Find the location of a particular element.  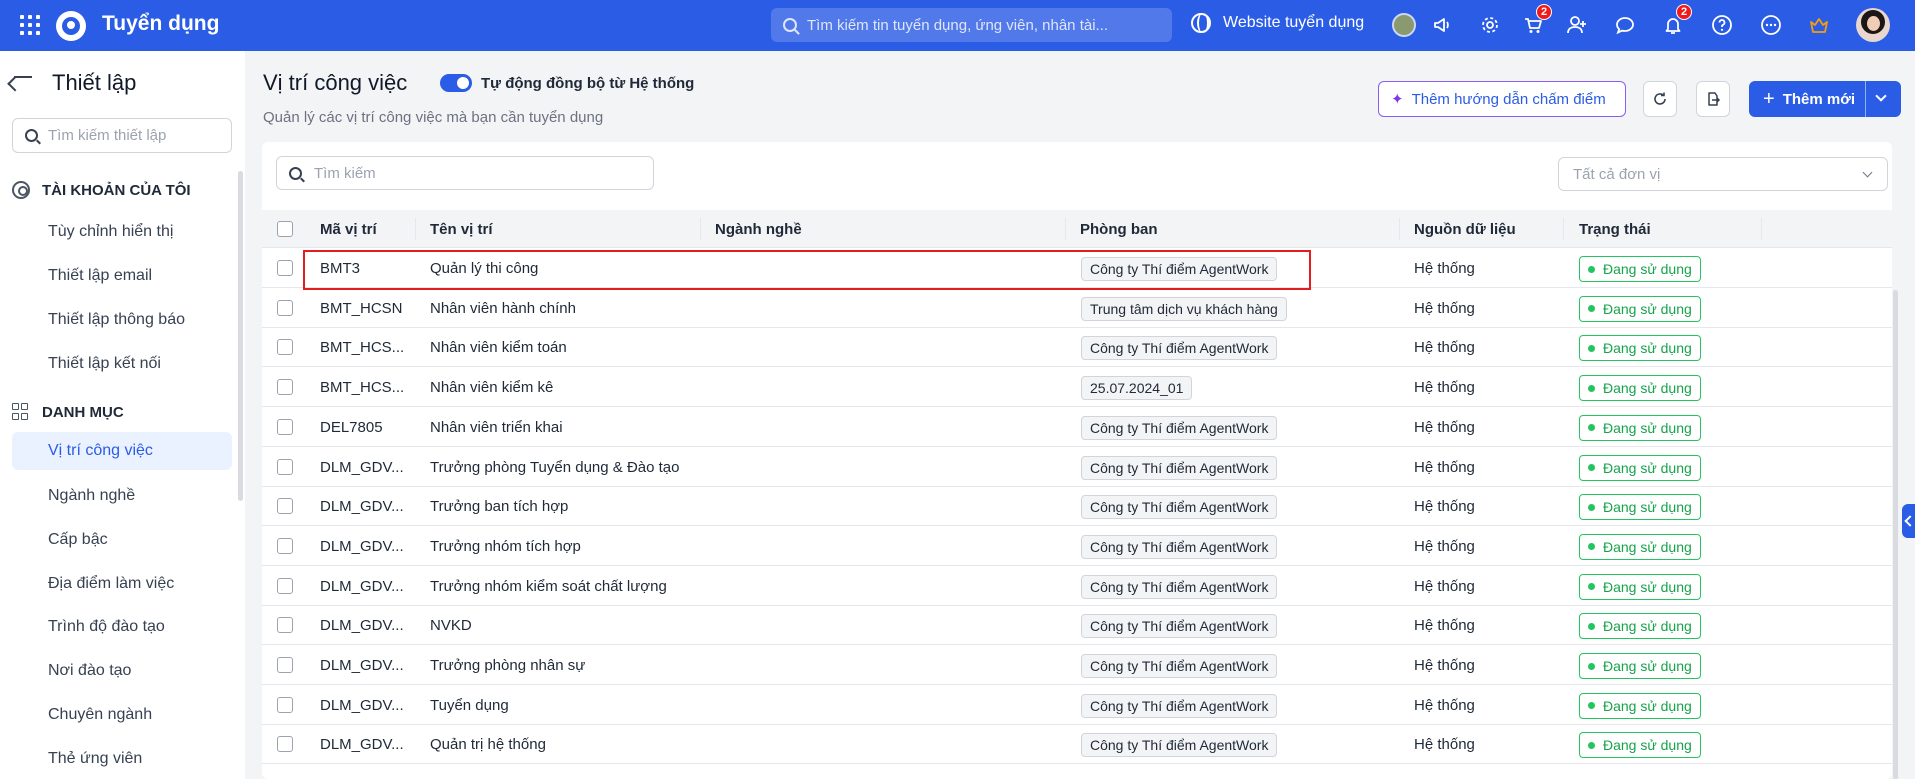

add-scoring-guide-button: ✦ Thêm hướng dẫn chấm điểm is located at coordinates (1502, 99).